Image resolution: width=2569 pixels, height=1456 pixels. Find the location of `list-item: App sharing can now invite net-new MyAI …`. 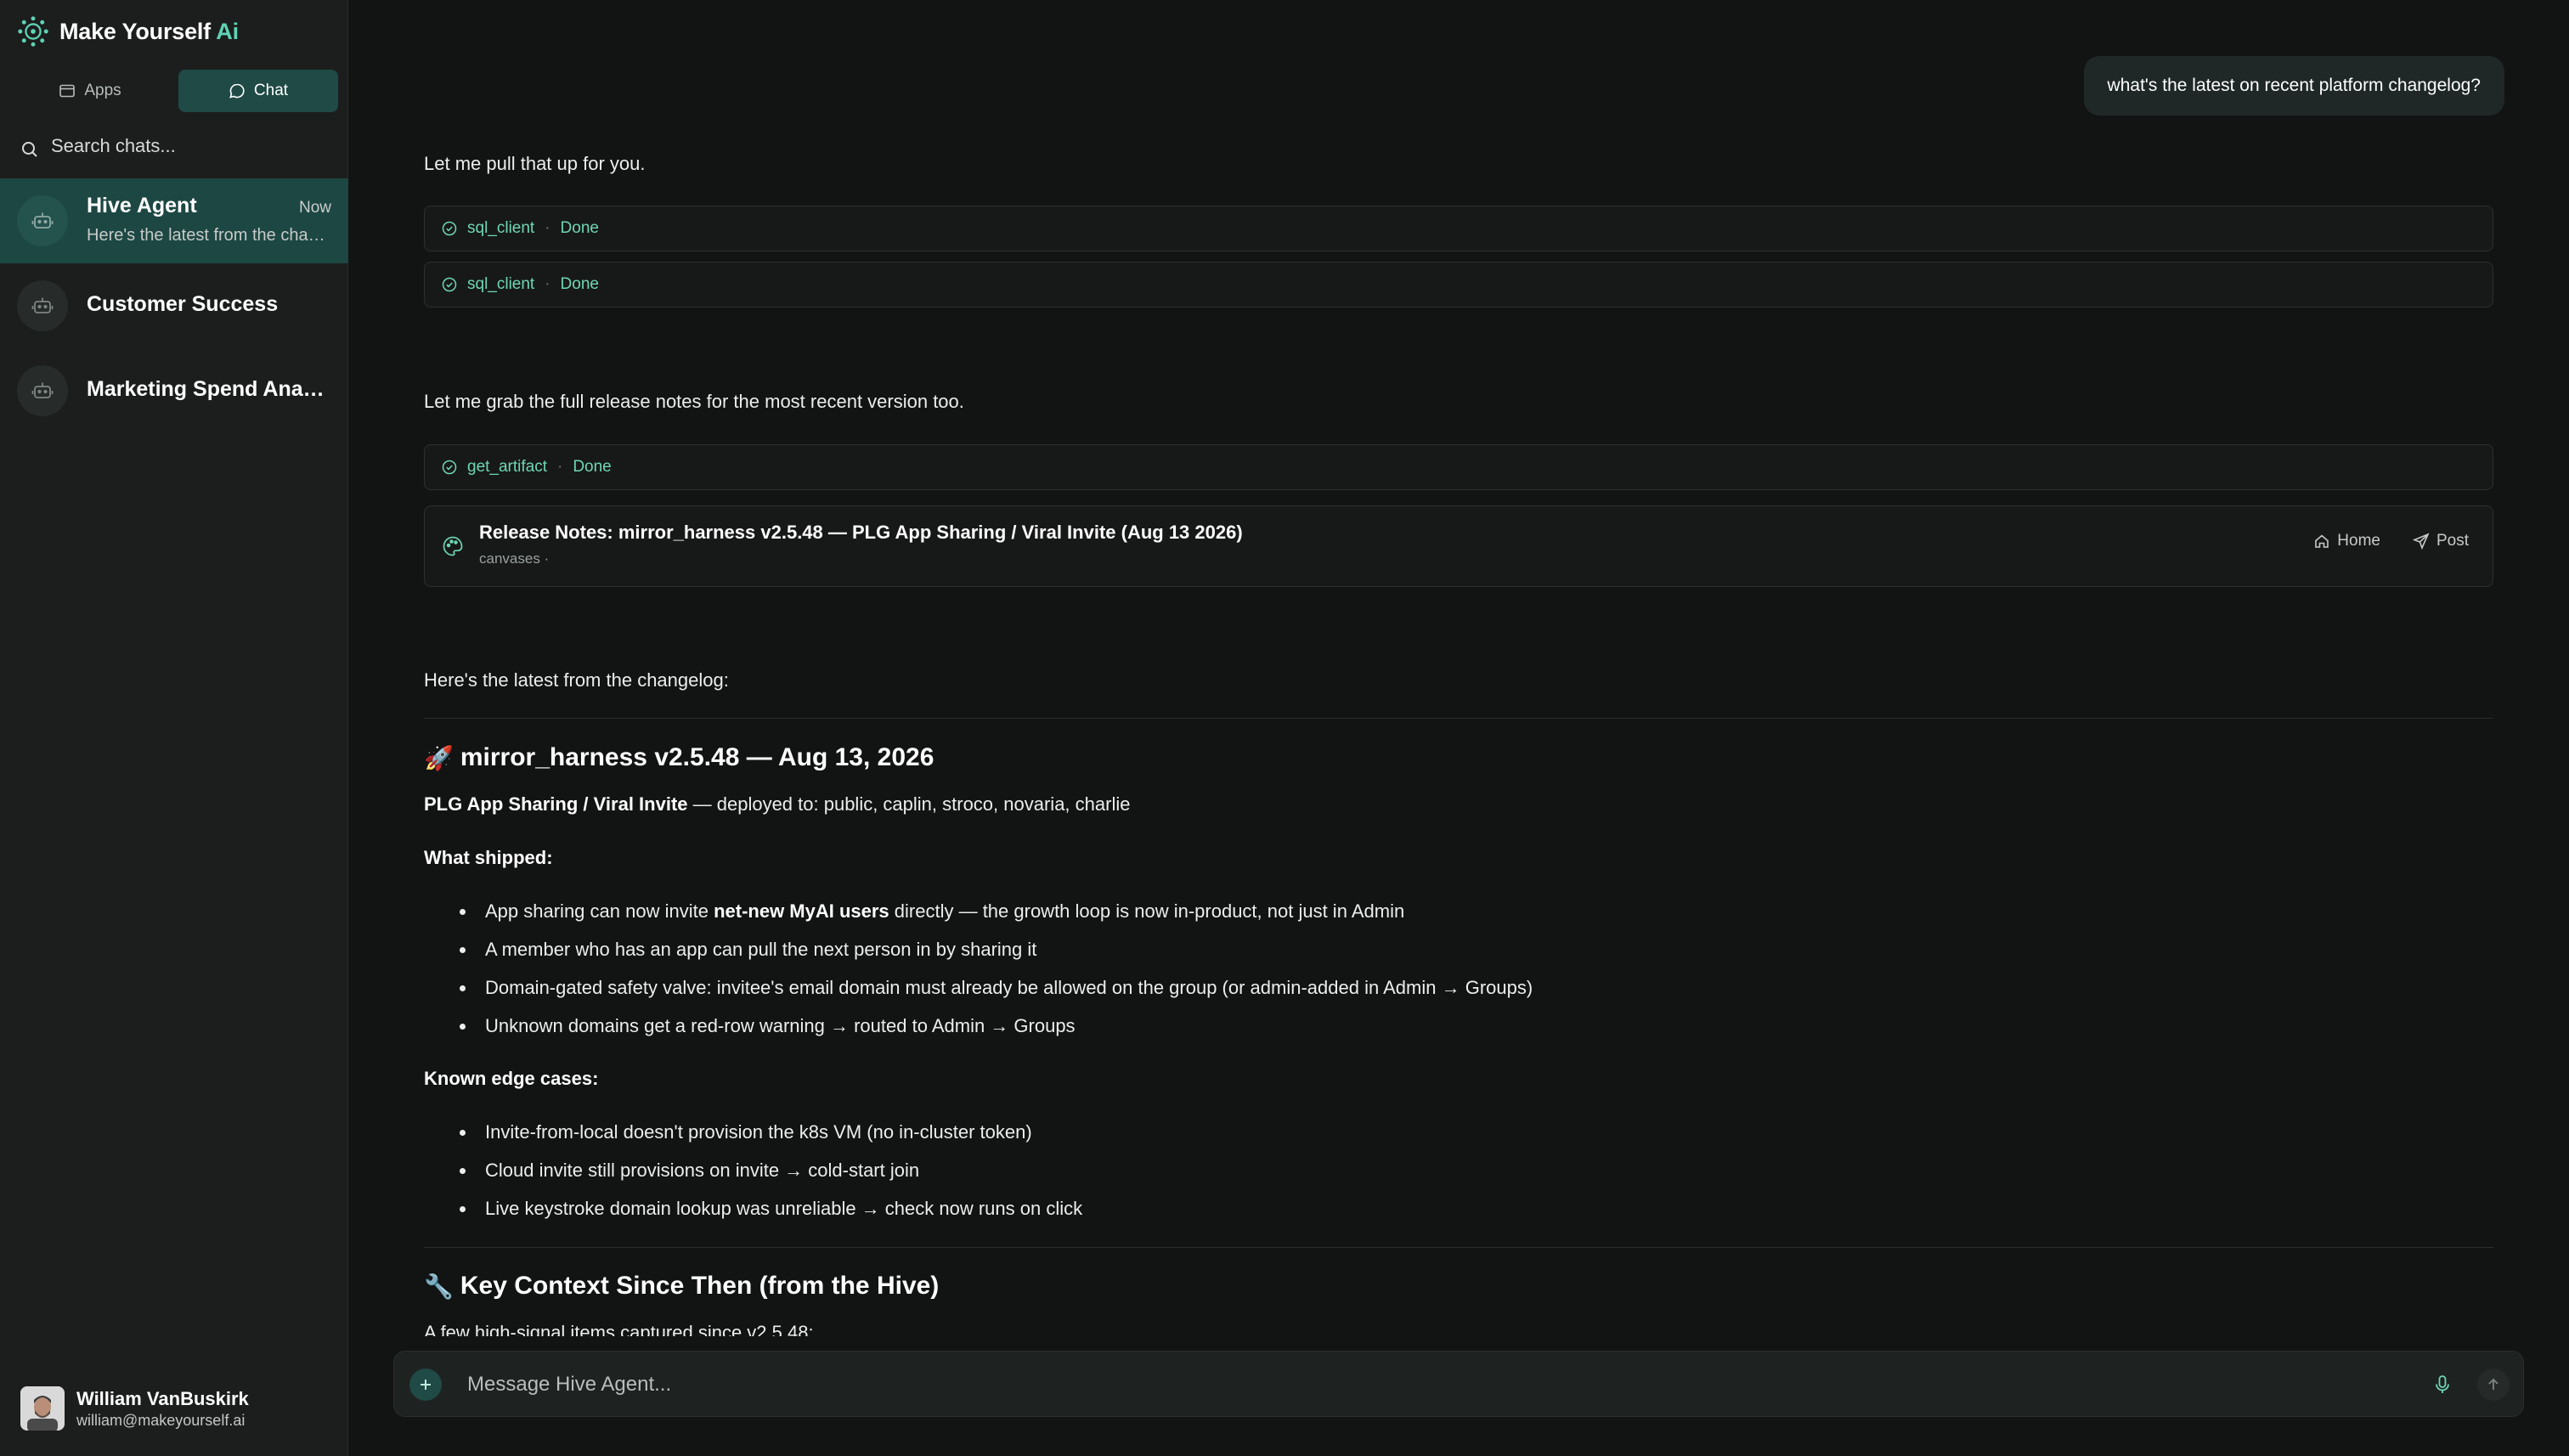

list-item: App sharing can now invite net-new MyAI … is located at coordinates (1477, 915).